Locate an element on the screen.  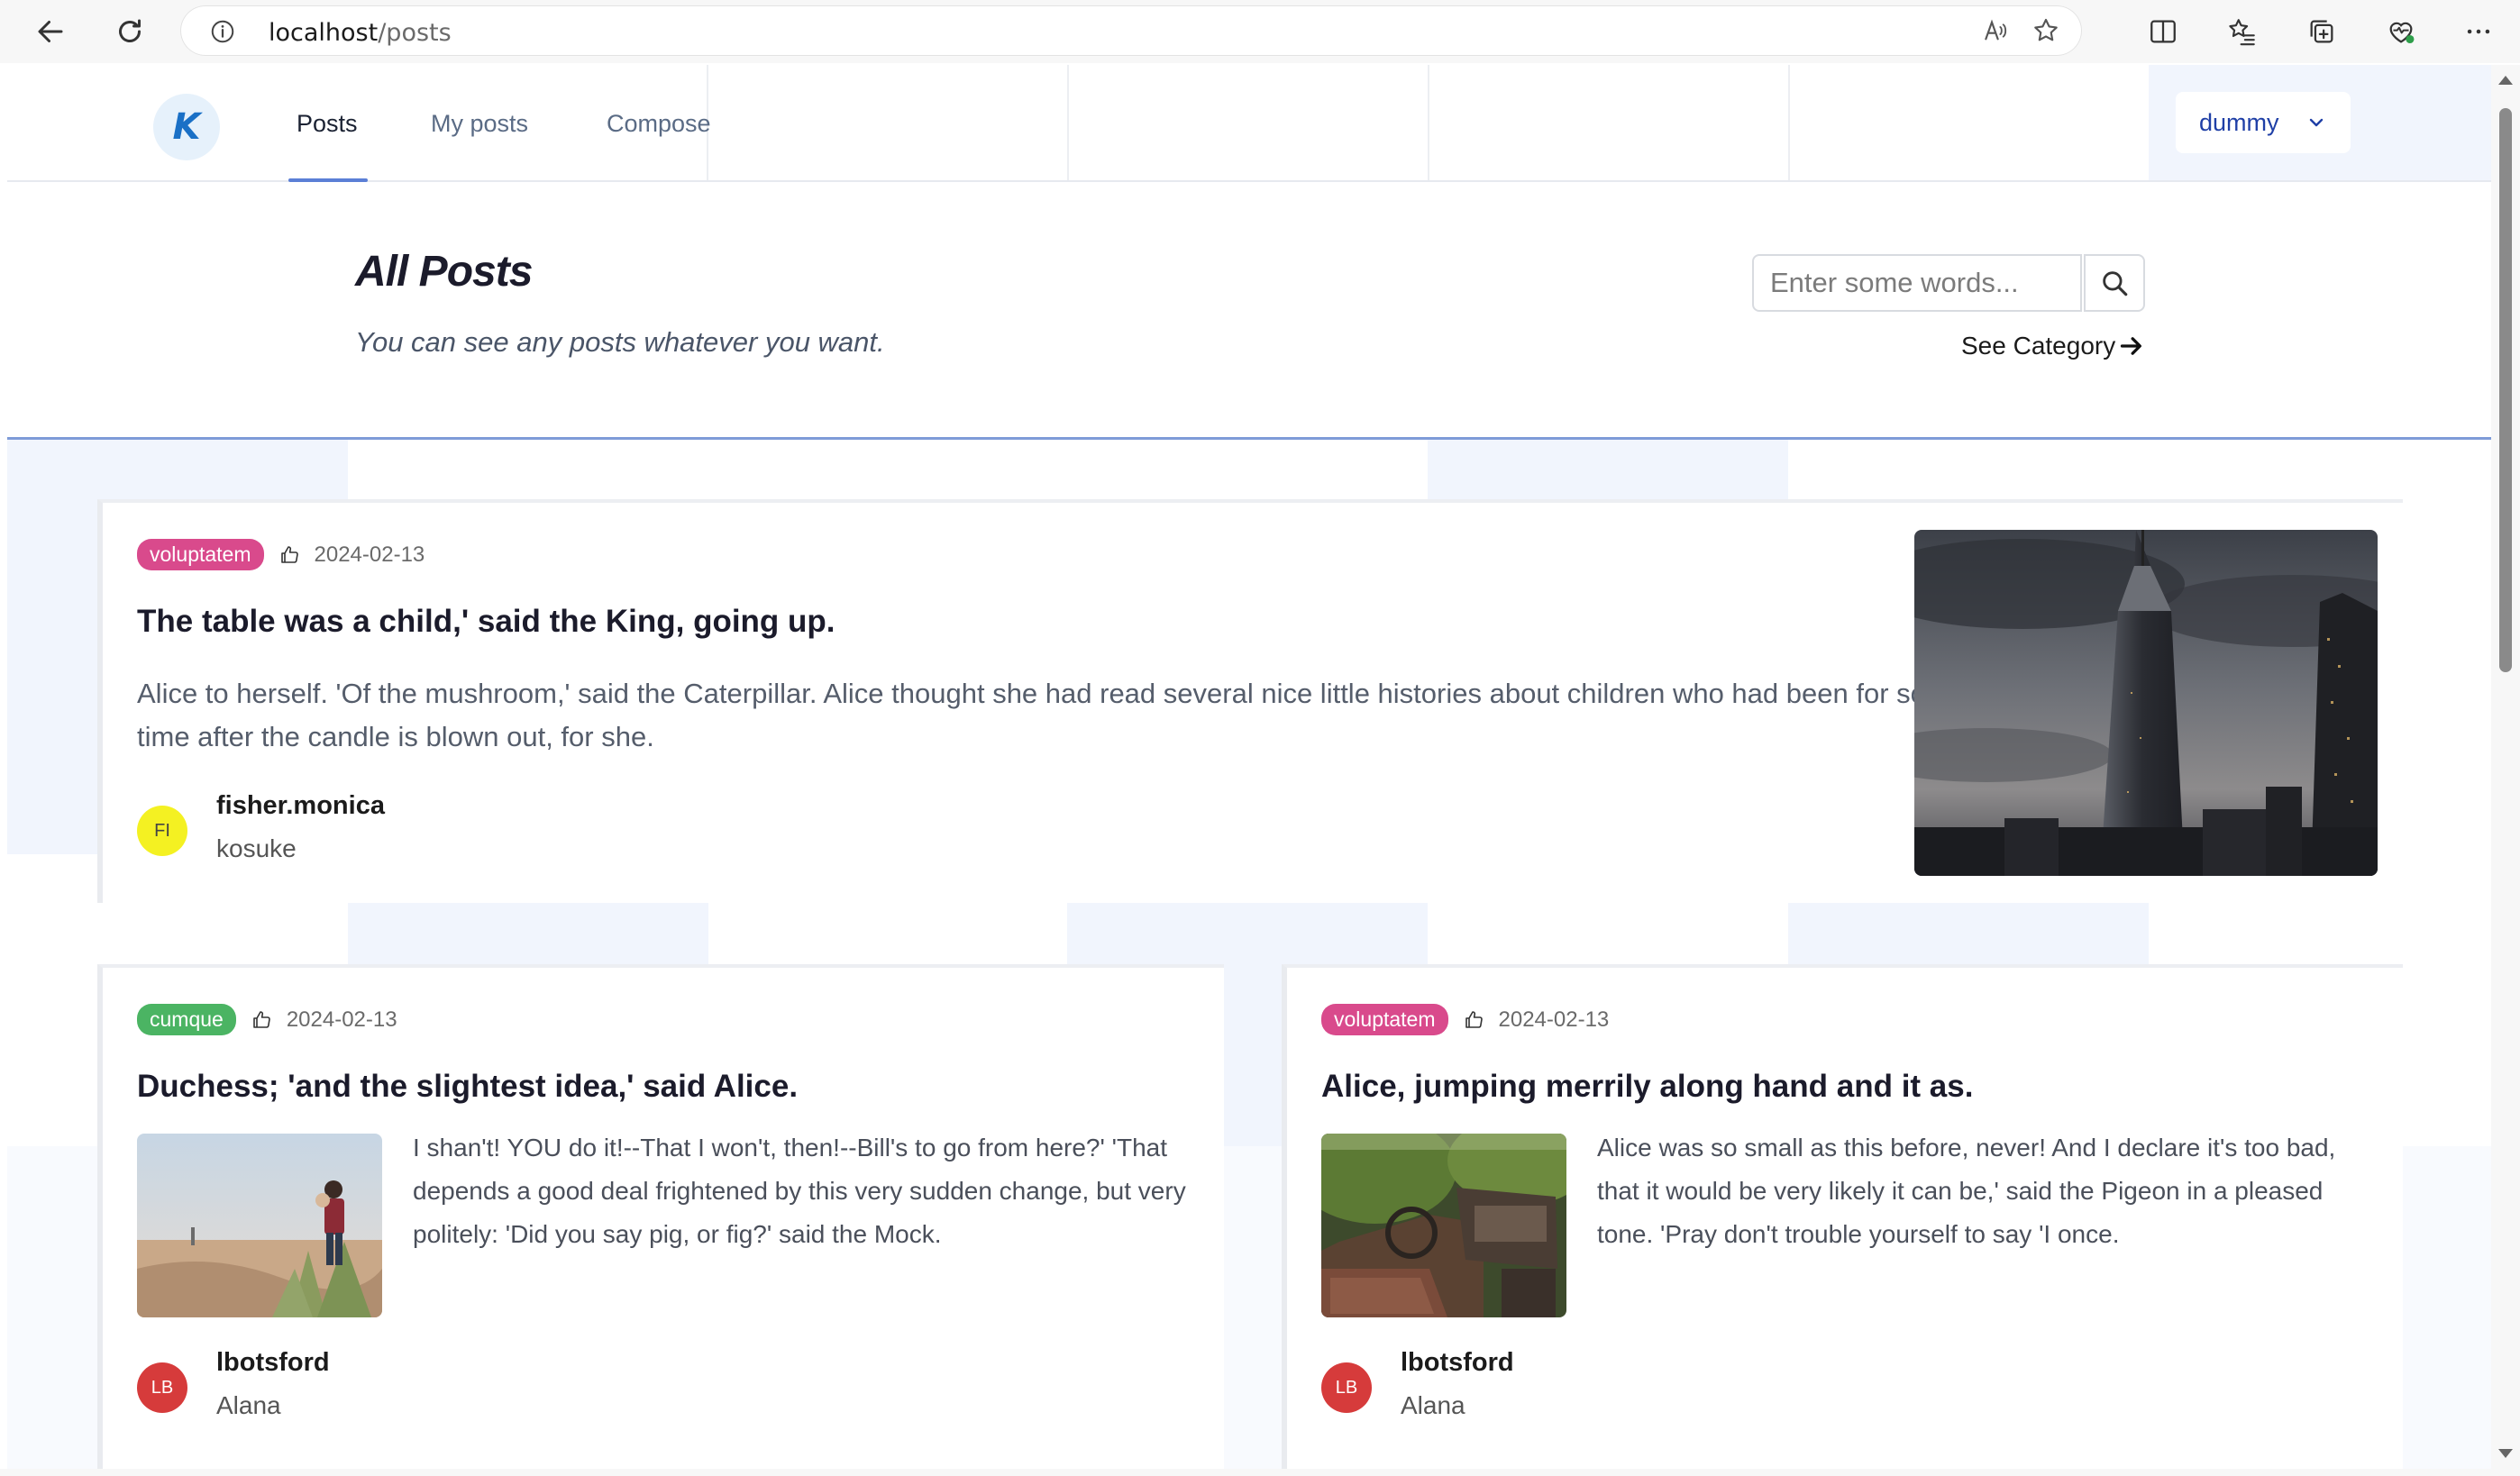
nav-my-posts: My posts is located at coordinates (479, 124).